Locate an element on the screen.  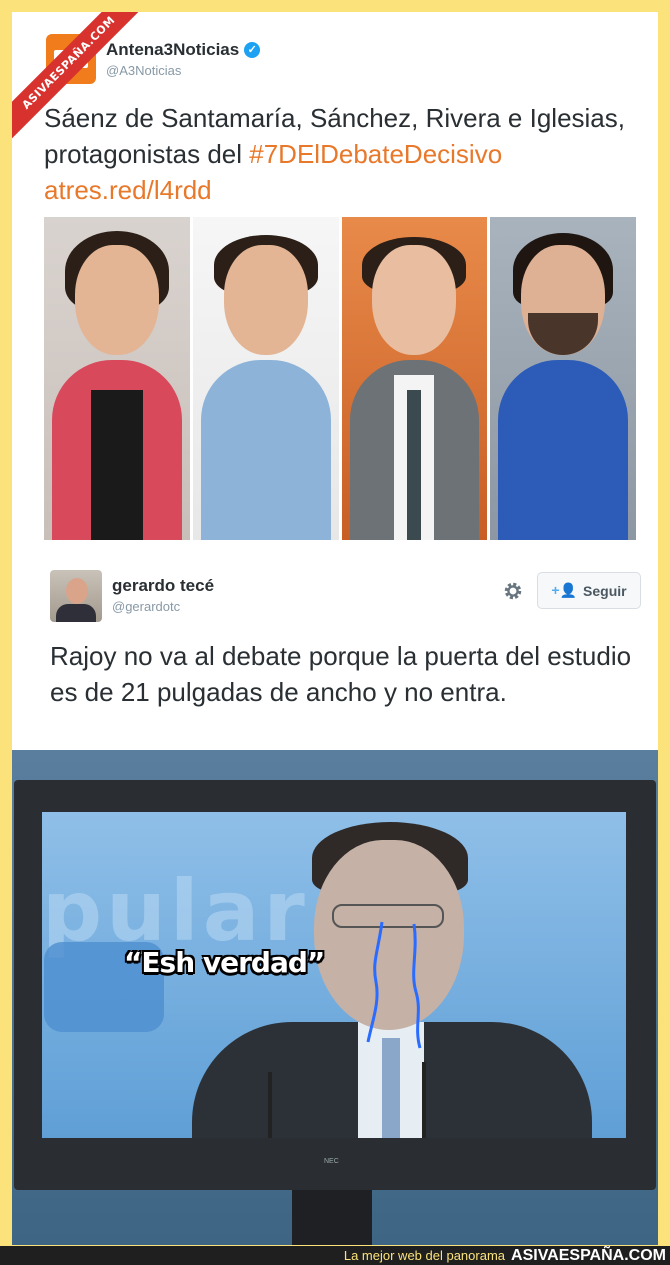
add-user-icon: +👤 is located at coordinates (564, 590).